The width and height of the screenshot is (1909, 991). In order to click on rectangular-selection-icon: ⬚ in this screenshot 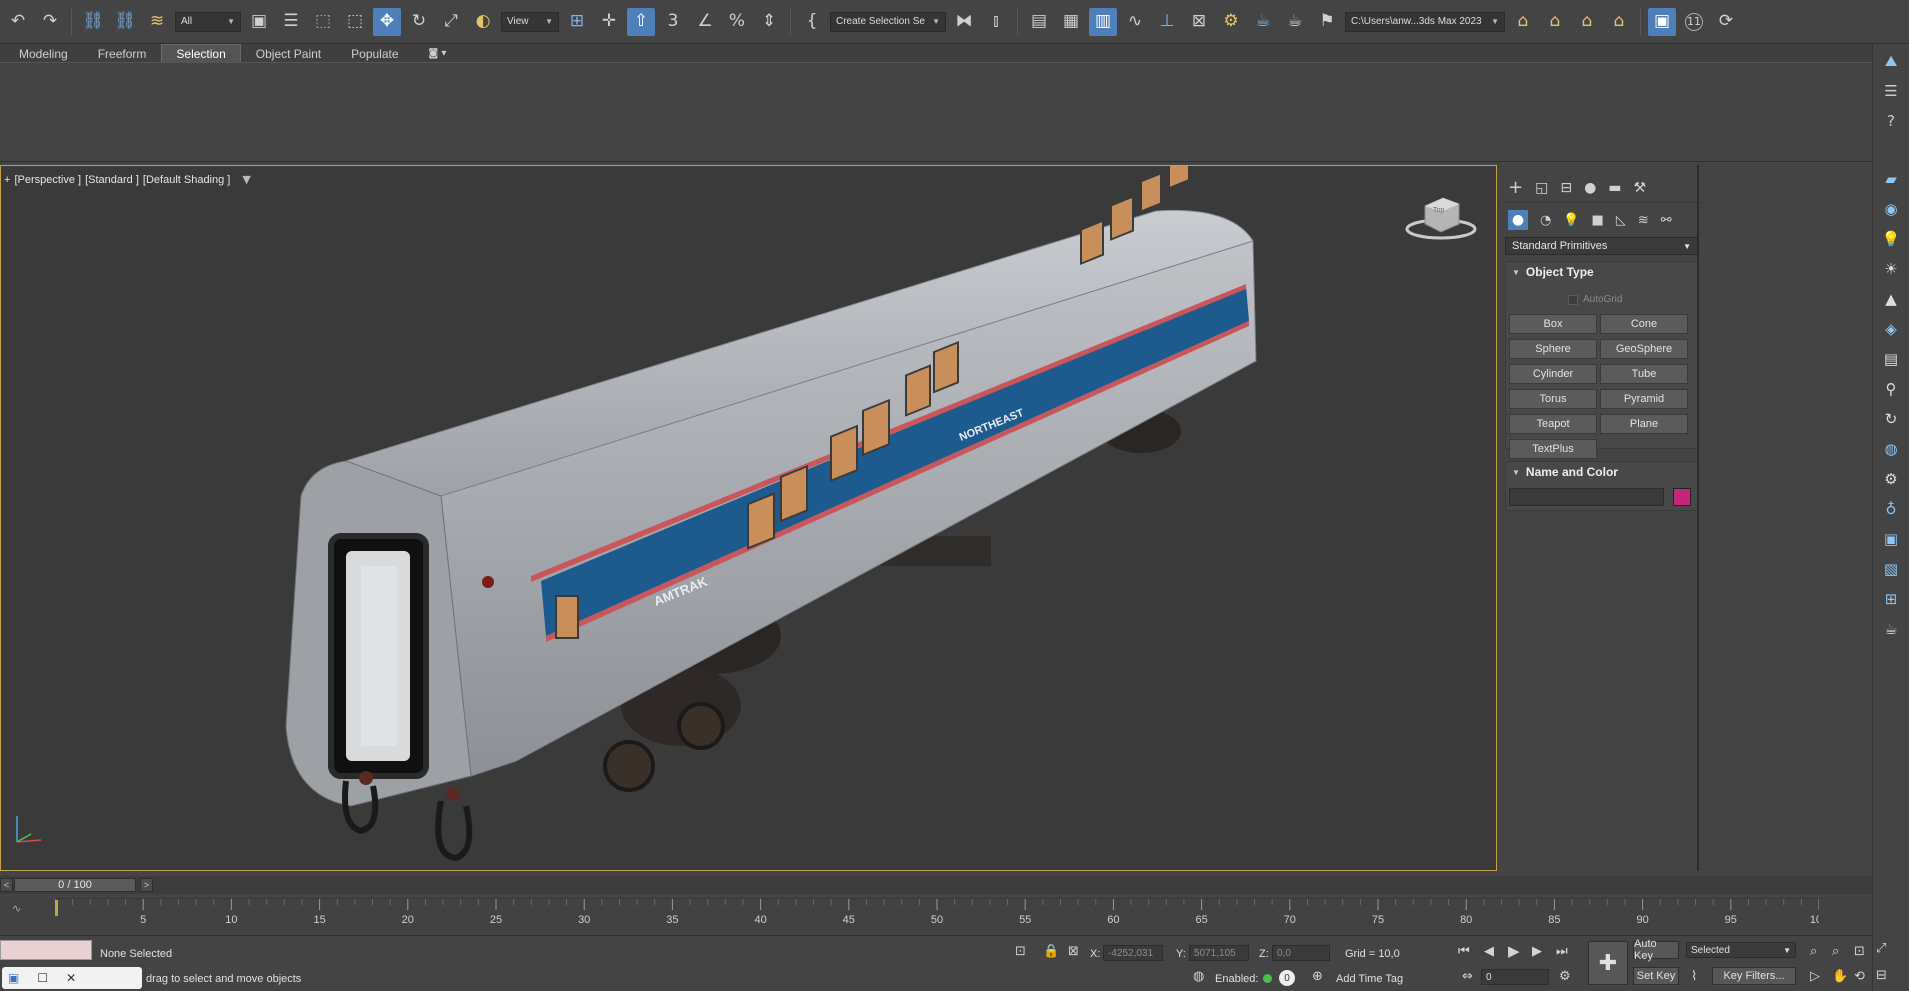, I will do `click(323, 22)`.